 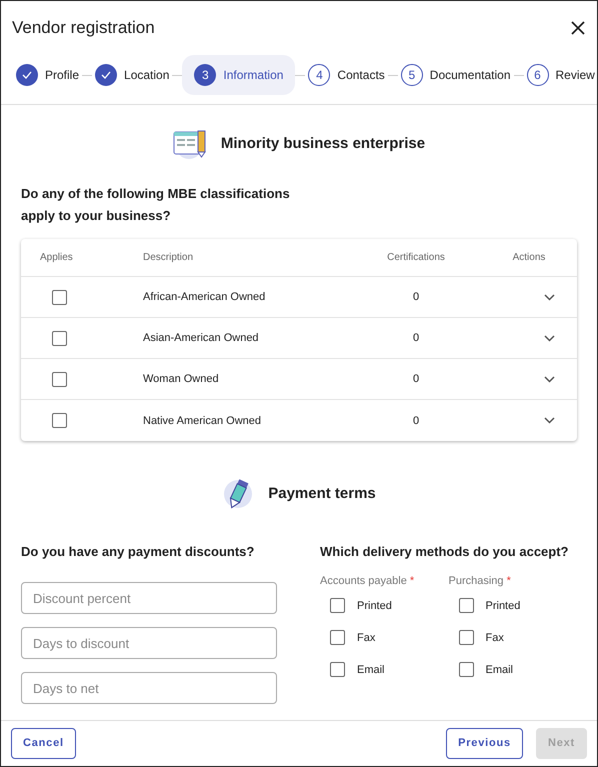 What do you see at coordinates (416, 258) in the screenshot?
I see `column-header: Certifications` at bounding box center [416, 258].